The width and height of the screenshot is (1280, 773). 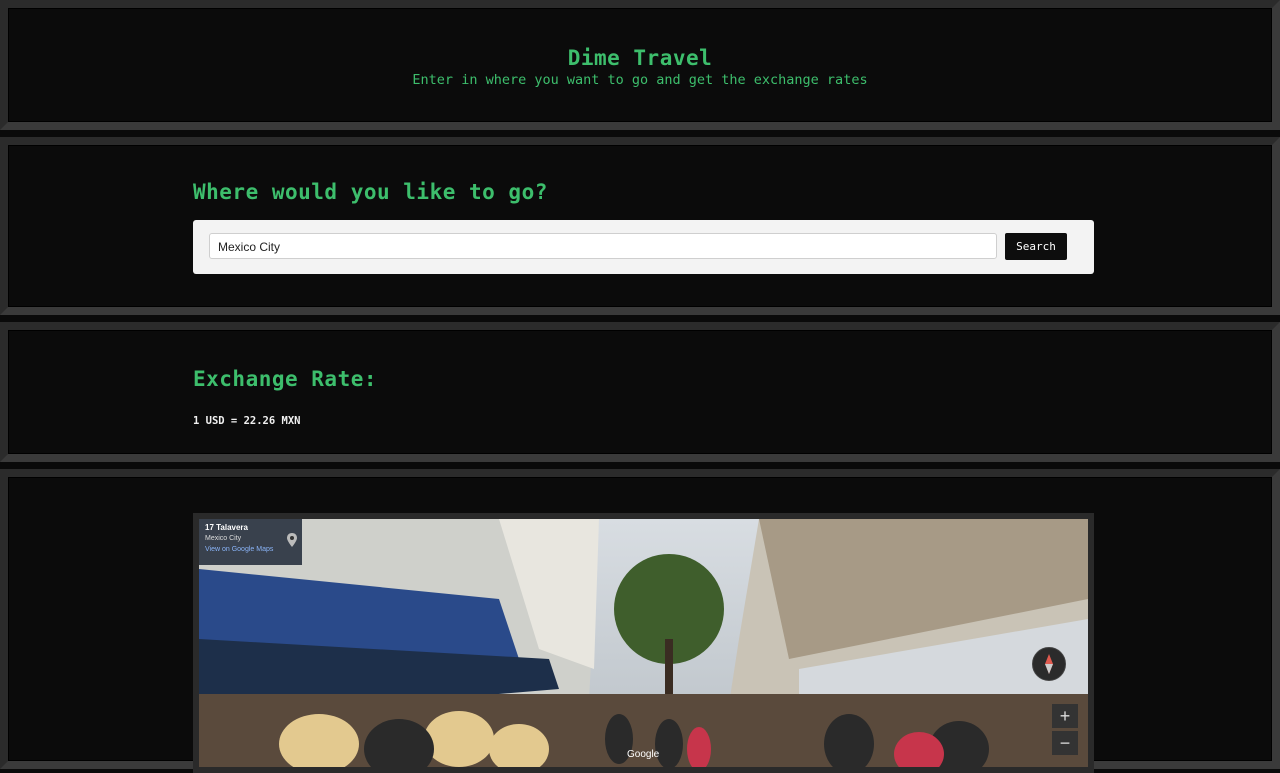 I want to click on zoom-out-button: −, so click(x=1065, y=743).